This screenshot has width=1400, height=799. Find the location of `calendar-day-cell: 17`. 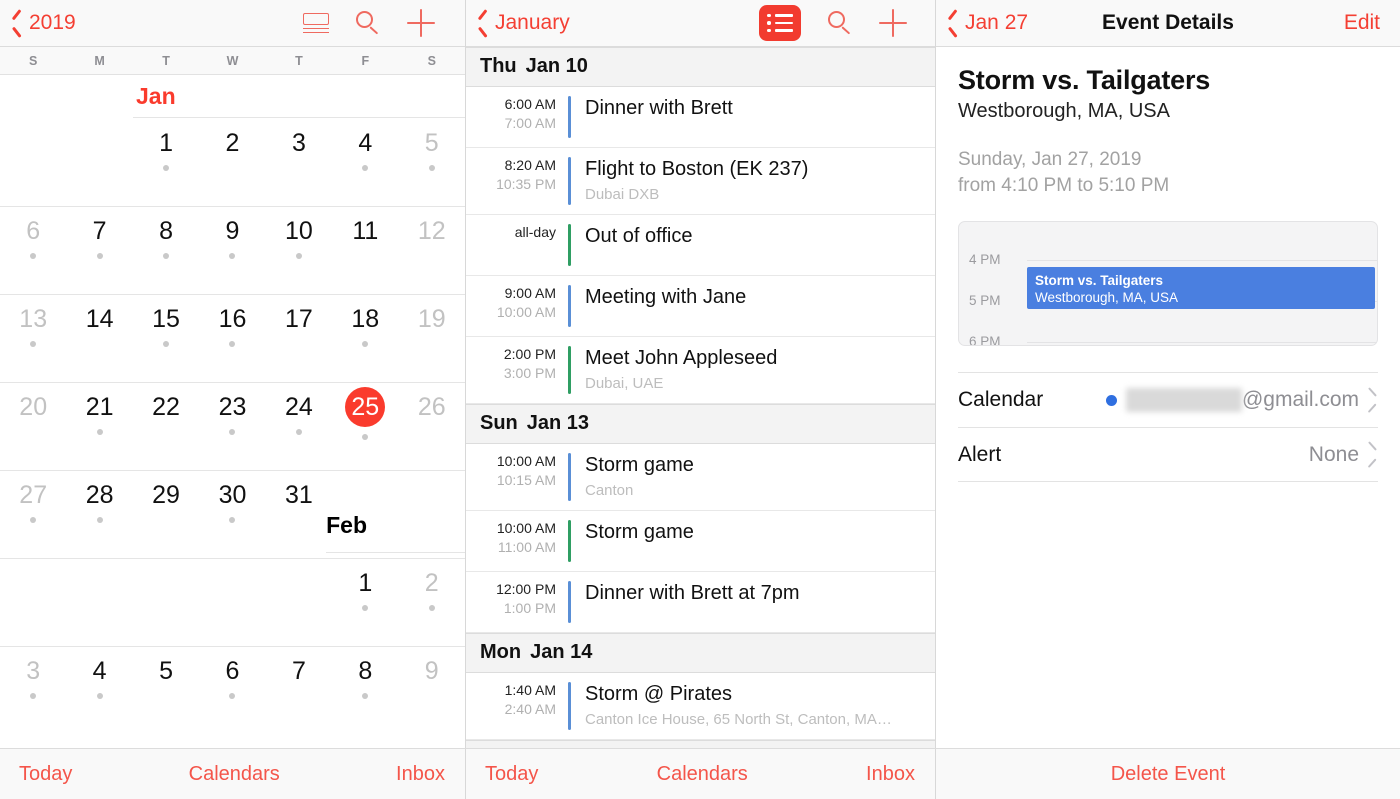

calendar-day-cell: 17 is located at coordinates (299, 338).